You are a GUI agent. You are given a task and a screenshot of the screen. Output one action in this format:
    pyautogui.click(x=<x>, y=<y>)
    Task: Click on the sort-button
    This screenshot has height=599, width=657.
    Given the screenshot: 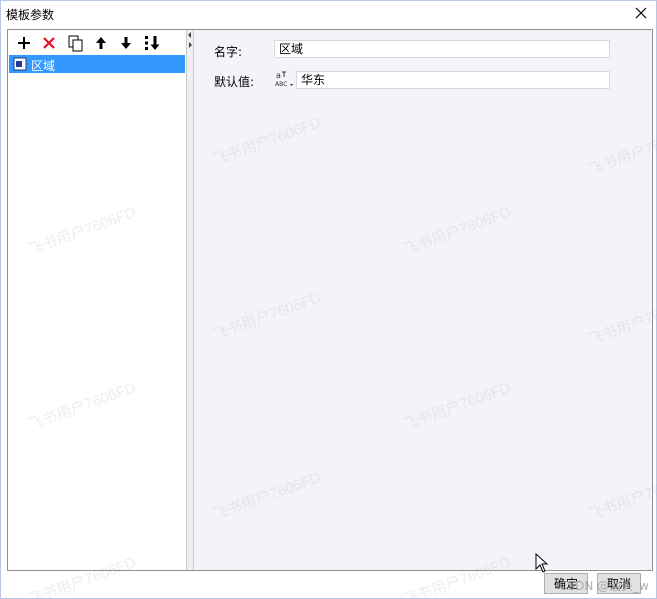 What is the action you would take?
    pyautogui.click(x=152, y=43)
    